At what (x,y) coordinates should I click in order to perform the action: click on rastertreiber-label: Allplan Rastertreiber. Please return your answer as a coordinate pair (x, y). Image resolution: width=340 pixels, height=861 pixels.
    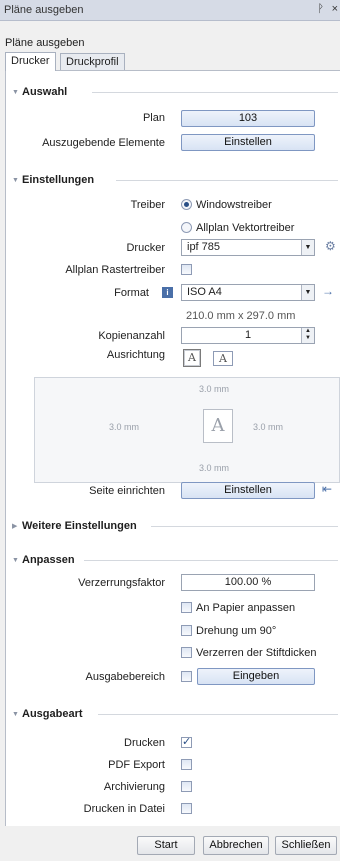
    Looking at the image, I should click on (115, 270).